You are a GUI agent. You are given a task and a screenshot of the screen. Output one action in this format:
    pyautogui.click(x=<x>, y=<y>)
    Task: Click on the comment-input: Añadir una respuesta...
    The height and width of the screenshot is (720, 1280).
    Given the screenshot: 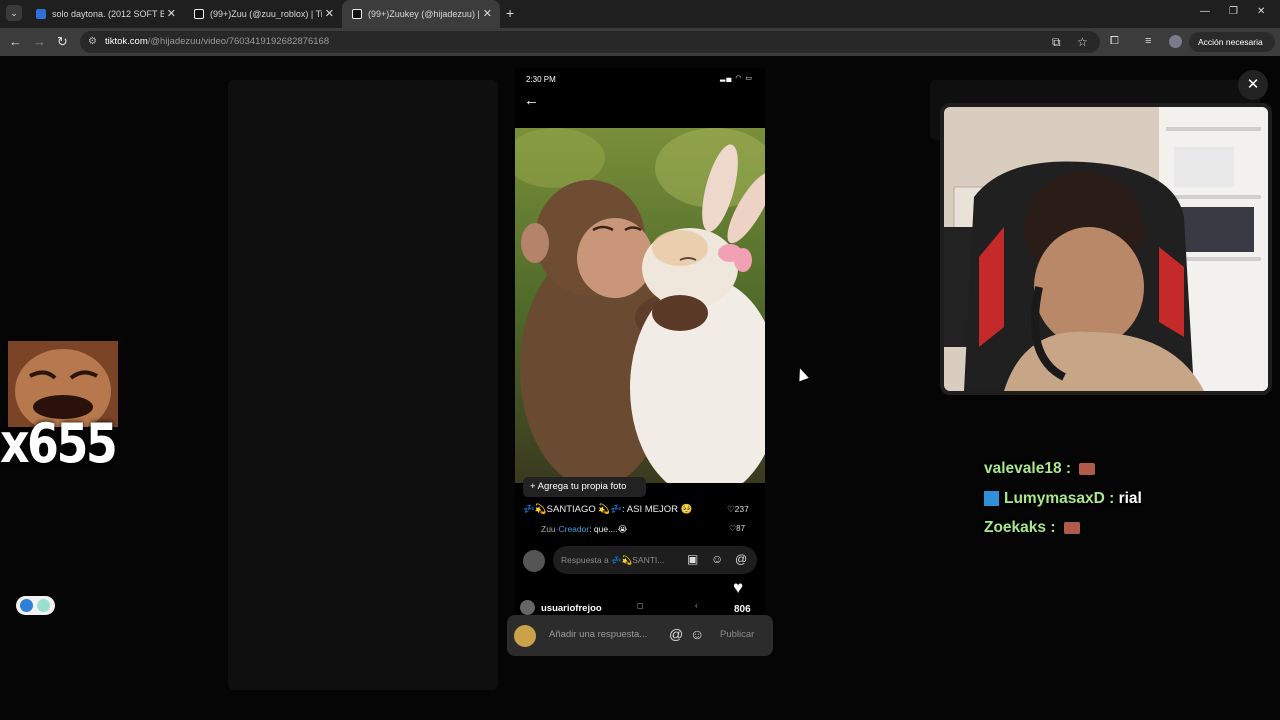 What is the action you would take?
    pyautogui.click(x=598, y=634)
    